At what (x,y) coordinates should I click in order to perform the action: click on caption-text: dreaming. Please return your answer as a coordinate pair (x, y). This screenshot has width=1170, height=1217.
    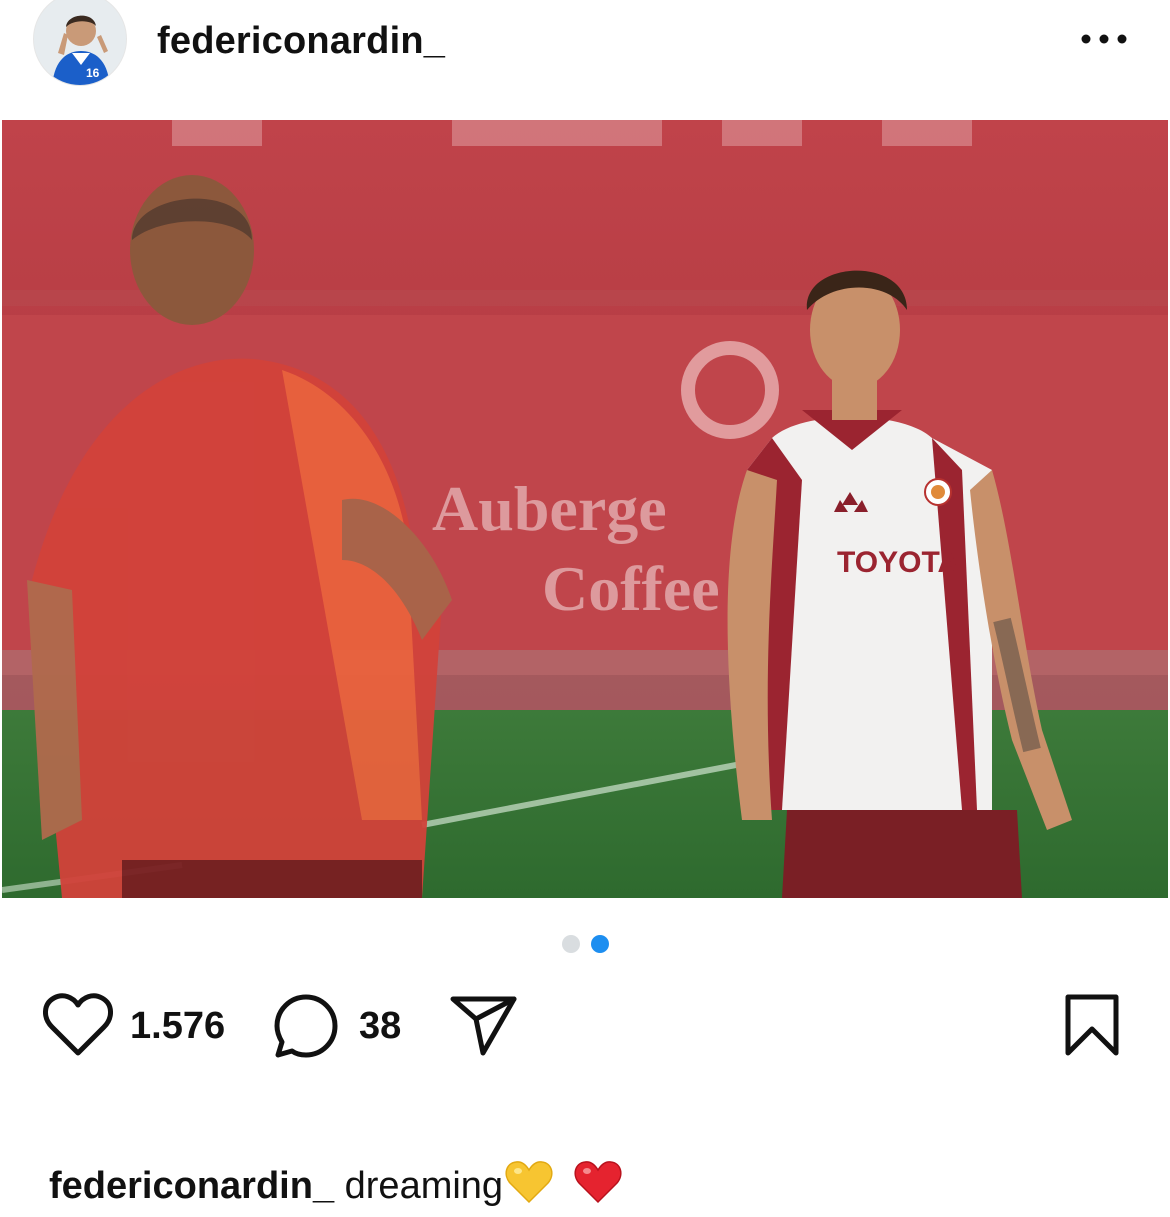
    Looking at the image, I should click on (424, 1186).